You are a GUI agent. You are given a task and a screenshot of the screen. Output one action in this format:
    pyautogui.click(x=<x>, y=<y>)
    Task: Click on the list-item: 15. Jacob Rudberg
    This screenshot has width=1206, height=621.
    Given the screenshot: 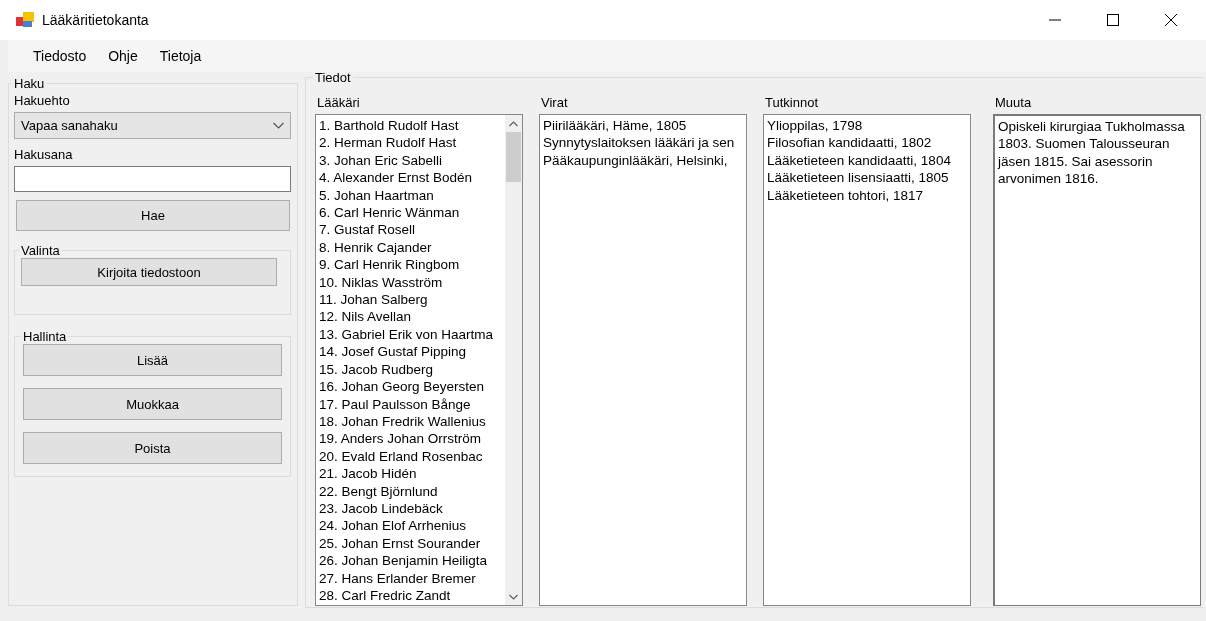 What is the action you would take?
    pyautogui.click(x=412, y=369)
    